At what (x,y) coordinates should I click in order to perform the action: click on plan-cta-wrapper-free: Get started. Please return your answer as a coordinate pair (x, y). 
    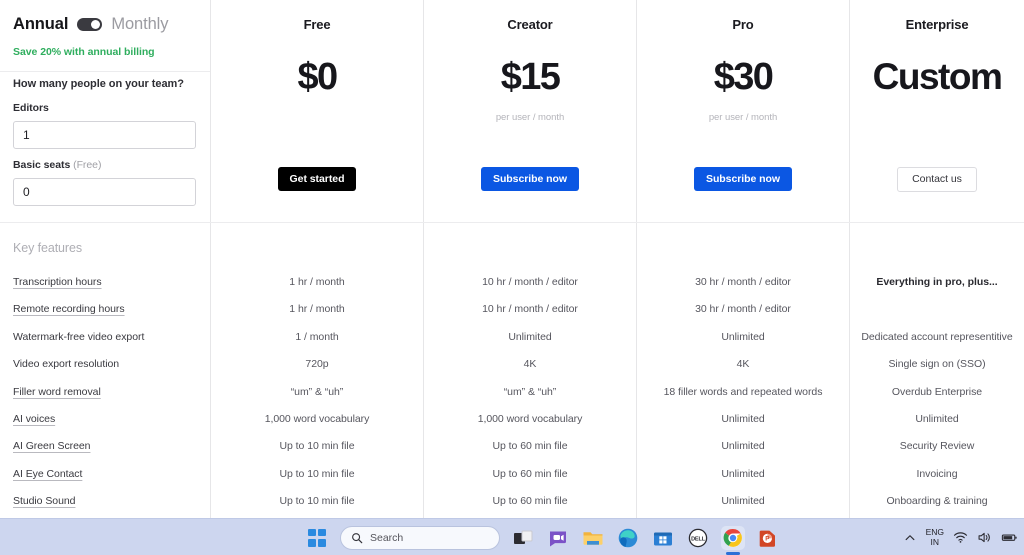
    Looking at the image, I should click on (317, 179).